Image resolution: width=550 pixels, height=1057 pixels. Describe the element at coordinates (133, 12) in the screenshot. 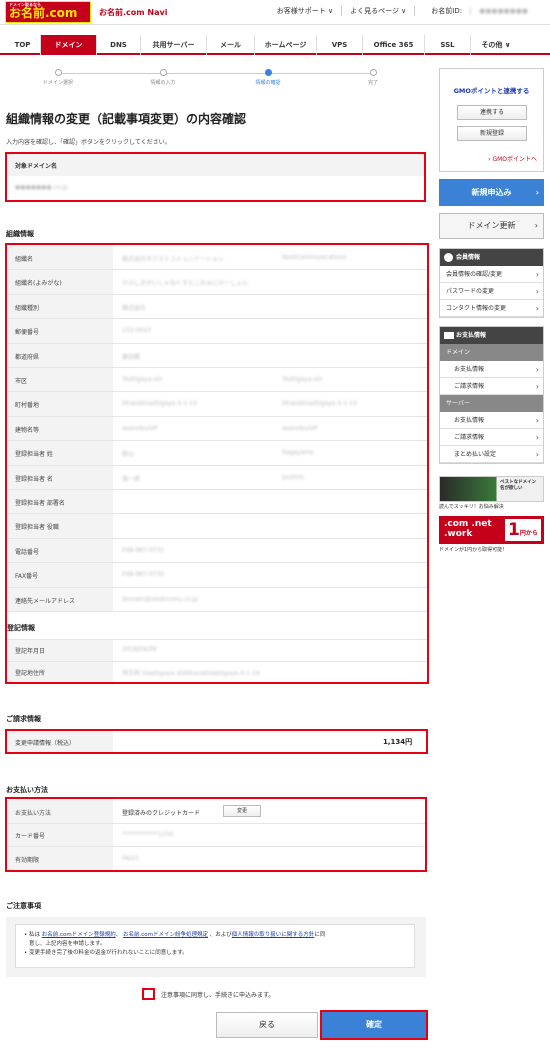

I see `navi-title: お名前.com Navi` at that location.